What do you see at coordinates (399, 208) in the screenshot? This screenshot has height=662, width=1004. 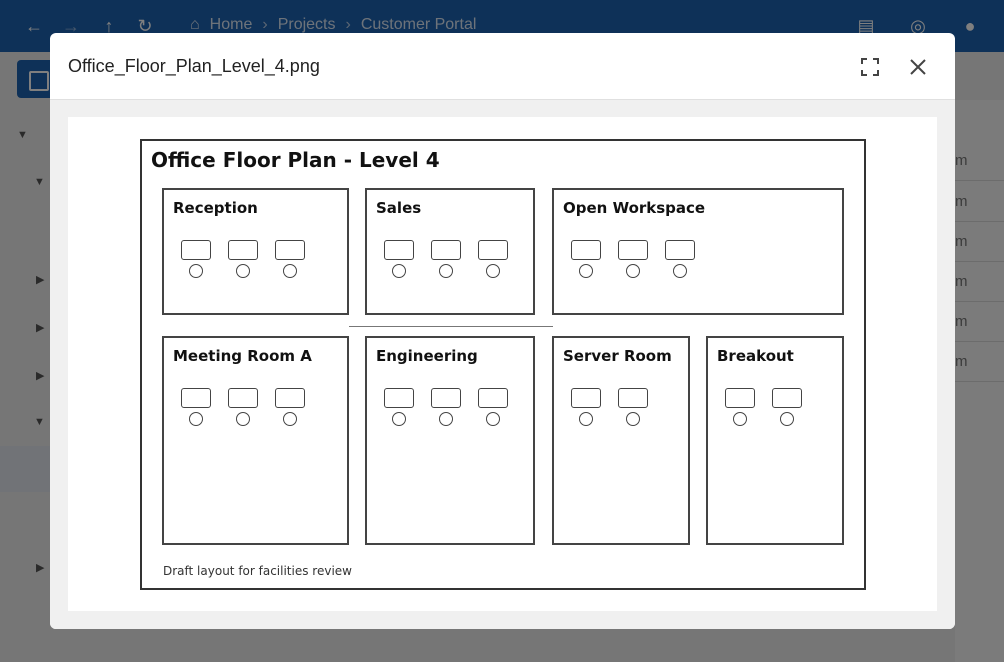 I see `room-label: Sales` at bounding box center [399, 208].